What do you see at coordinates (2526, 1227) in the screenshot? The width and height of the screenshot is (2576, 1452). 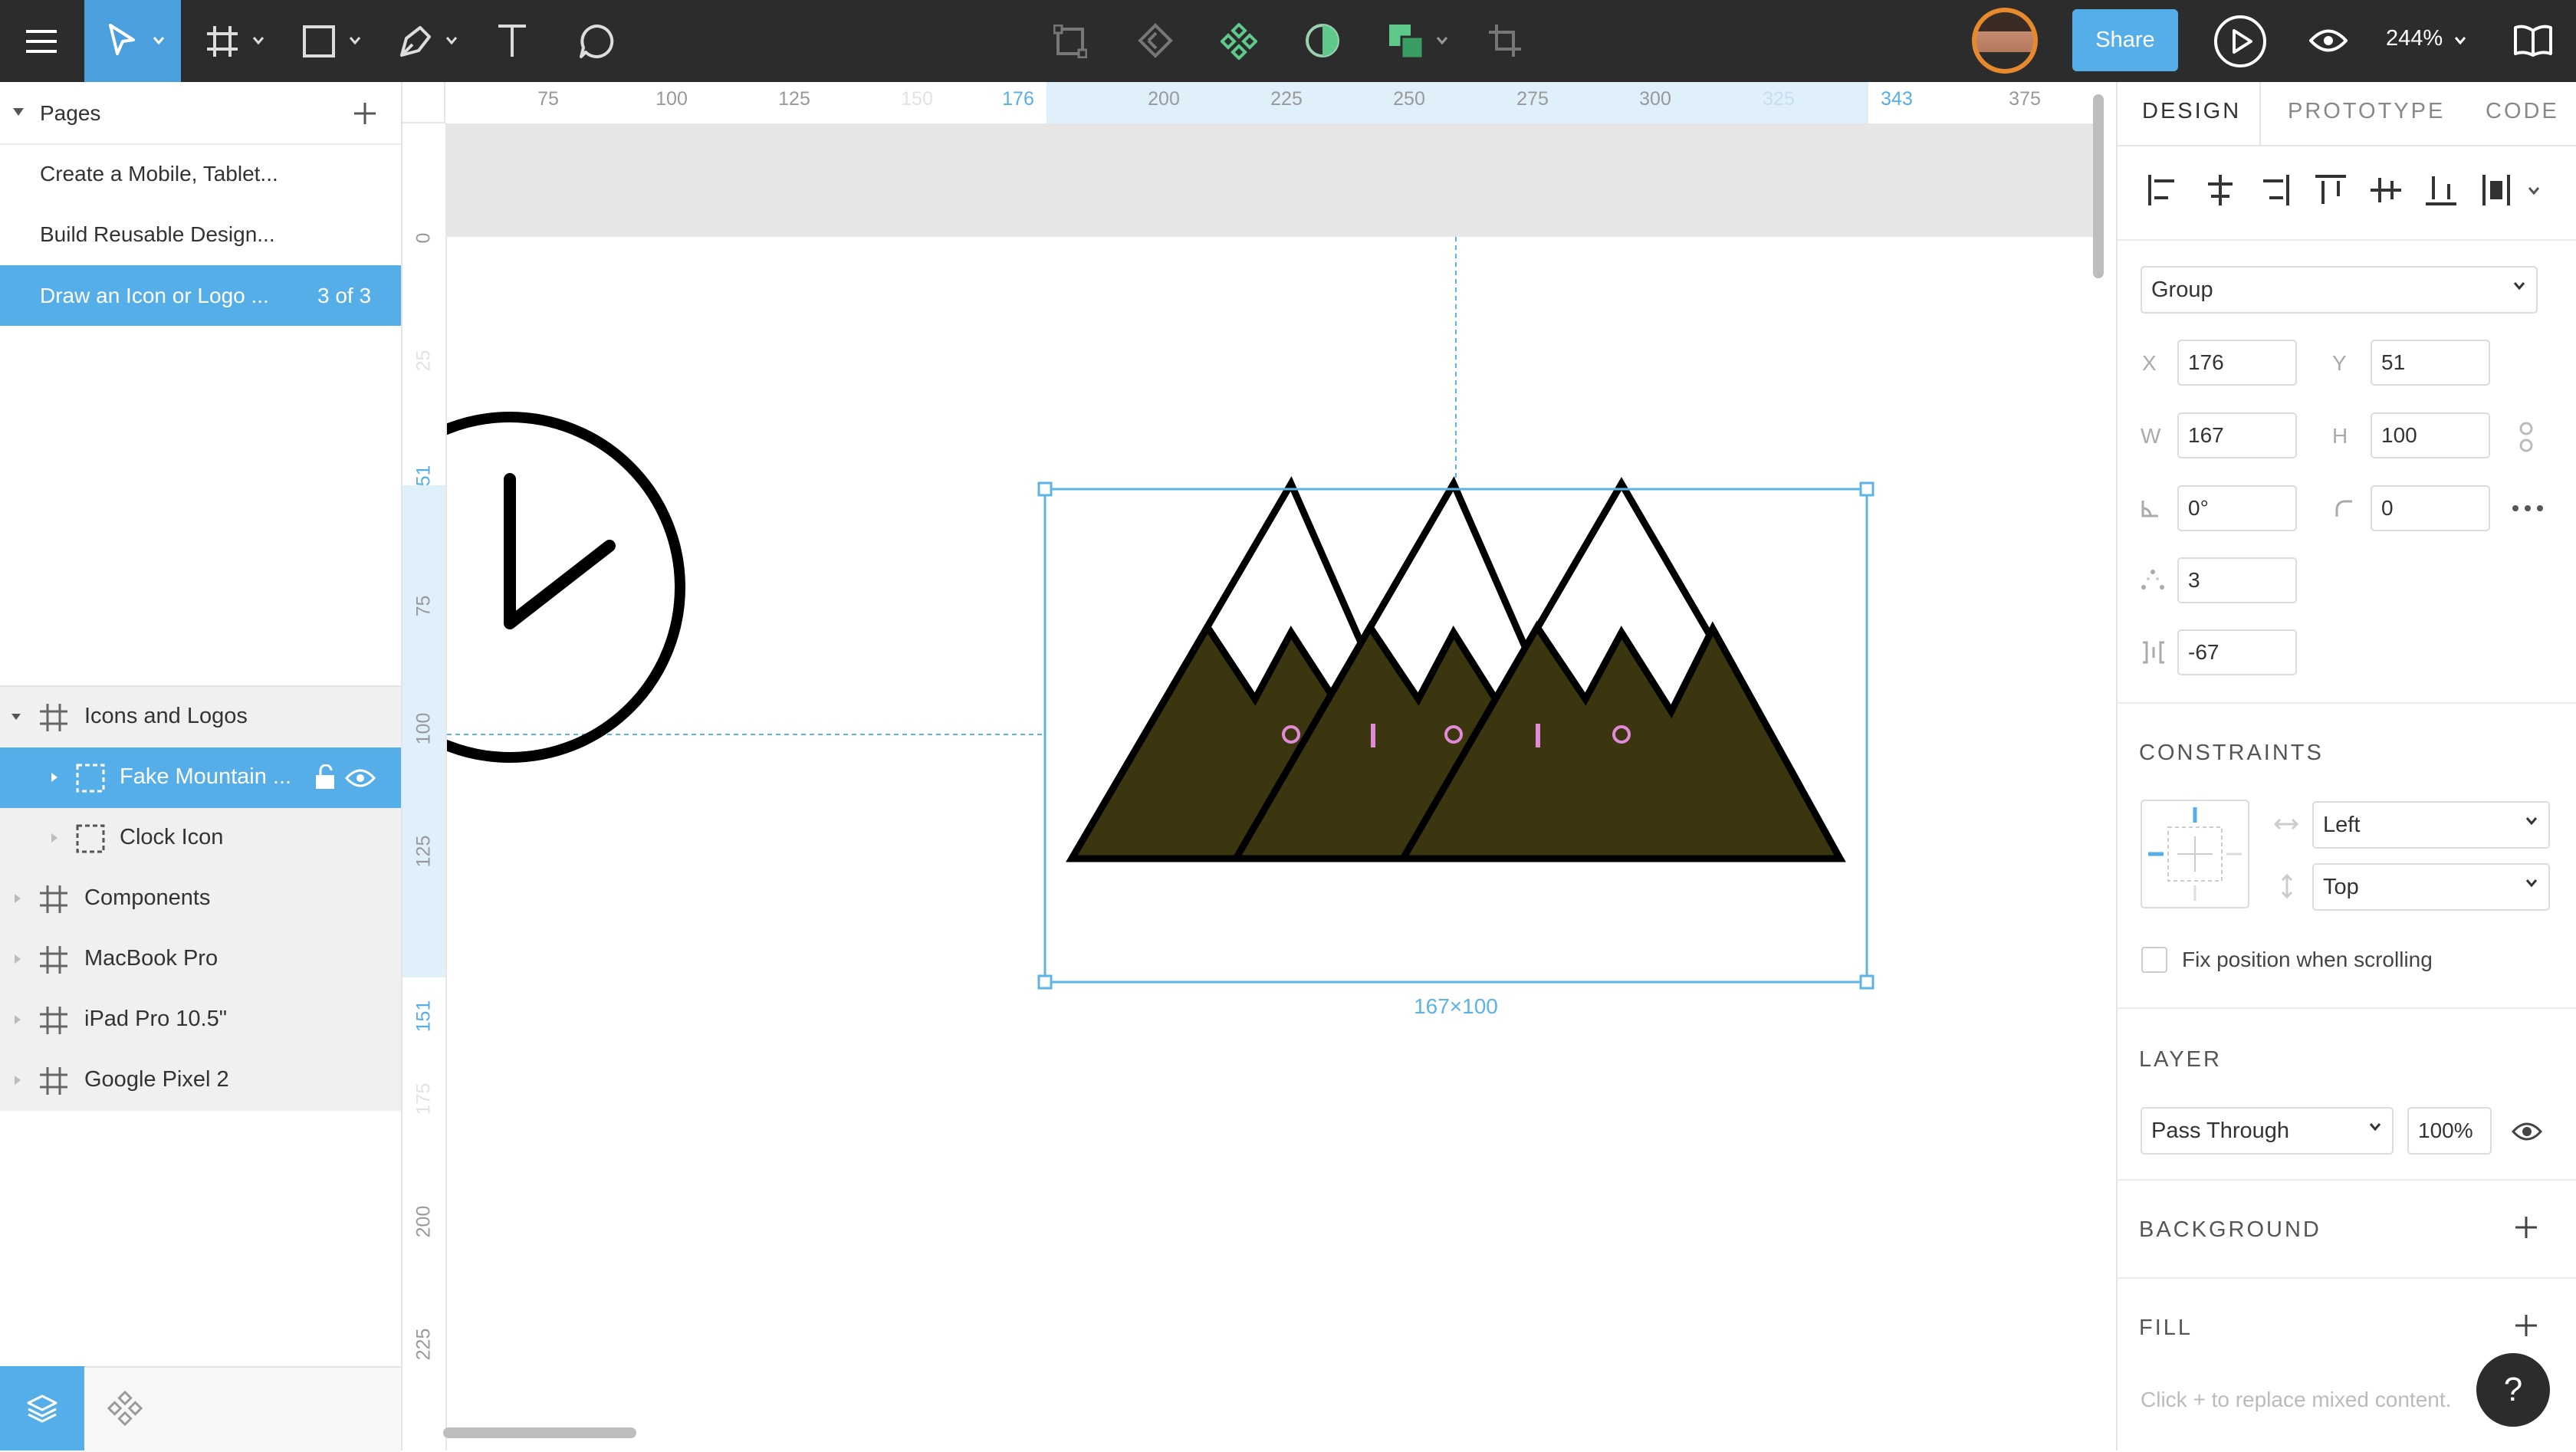 I see `add-background-icon` at bounding box center [2526, 1227].